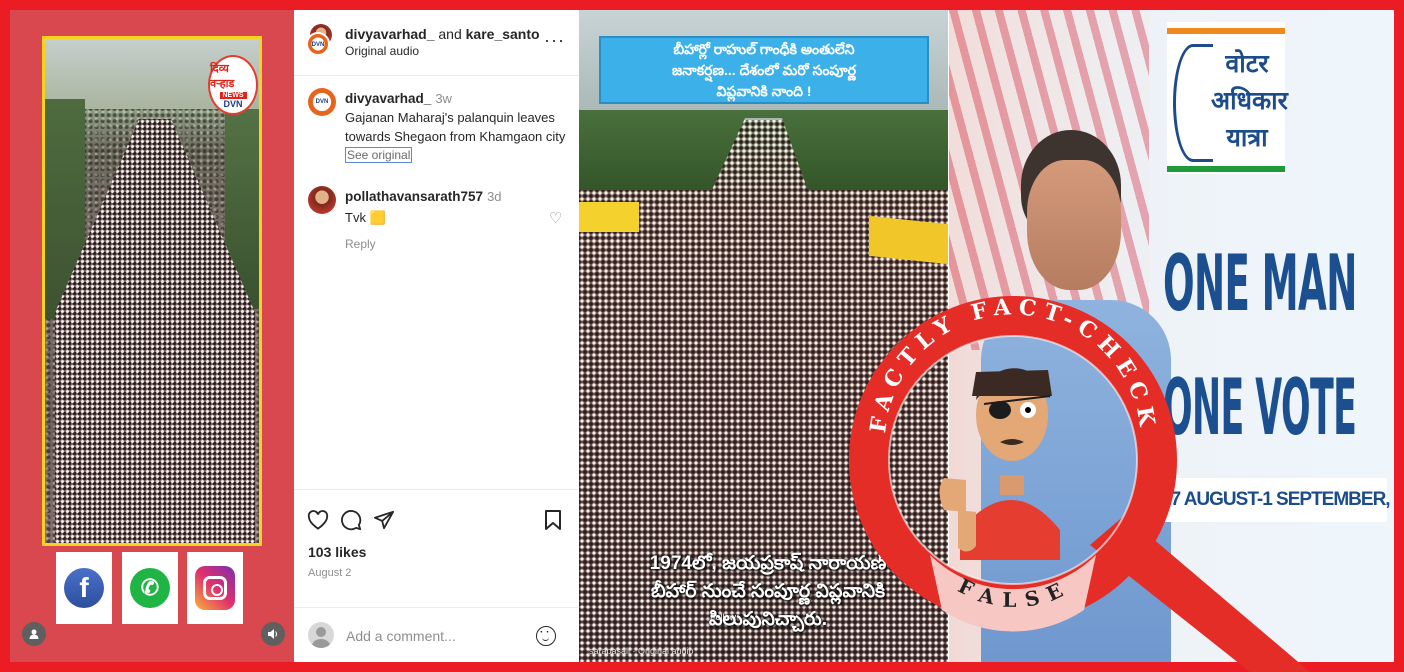 Image resolution: width=1404 pixels, height=672 pixels. Describe the element at coordinates (546, 636) in the screenshot. I see `emoji-icon` at that location.